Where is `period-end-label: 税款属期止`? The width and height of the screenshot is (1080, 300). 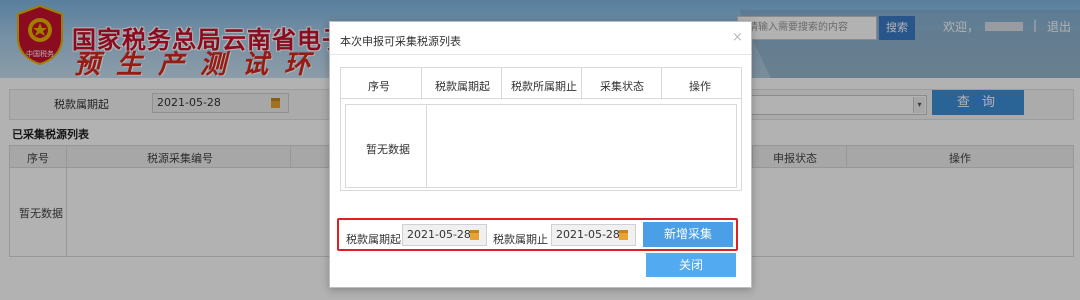
period-end-label: 税款属期止 is located at coordinates (520, 239).